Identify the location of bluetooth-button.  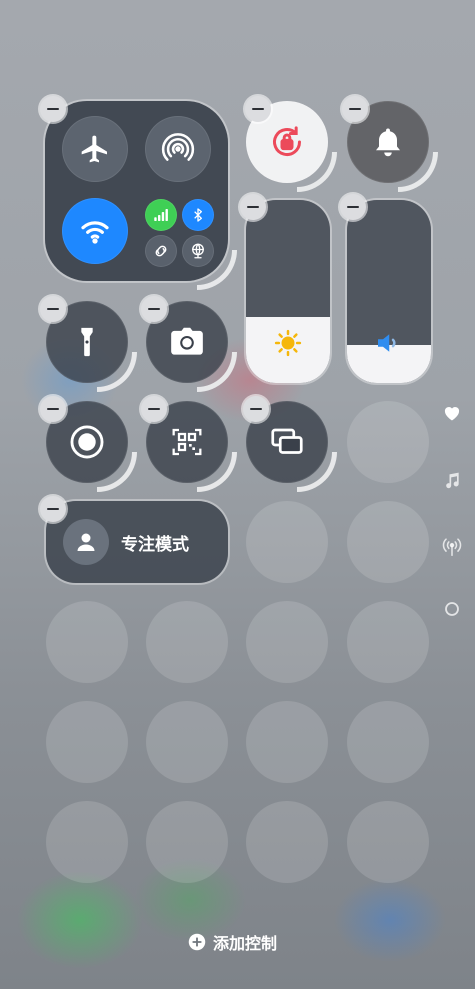
(198, 215).